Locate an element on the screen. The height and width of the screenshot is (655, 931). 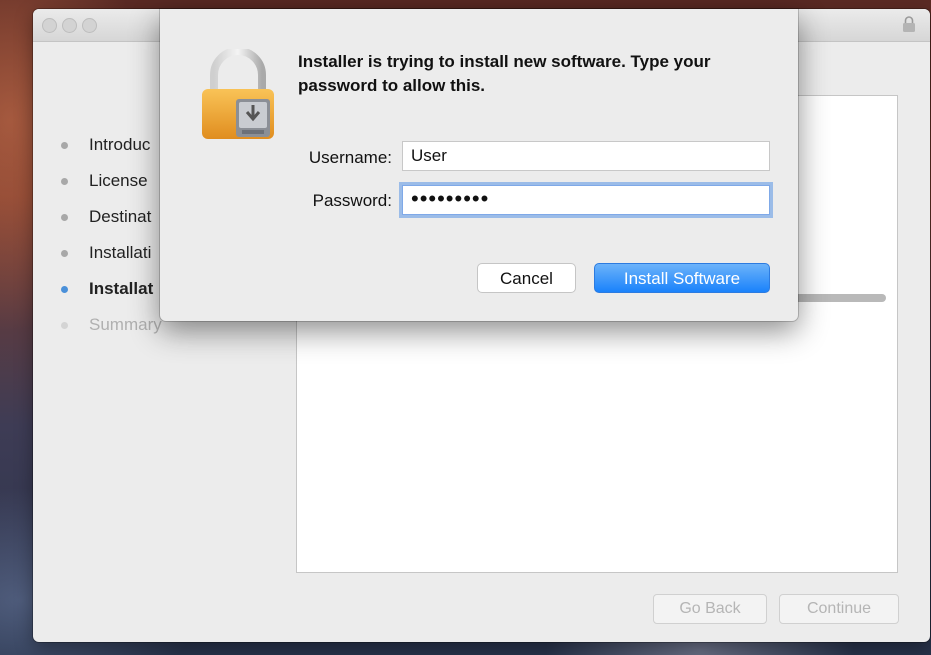
cancel-button: Cancel is located at coordinates (526, 278).